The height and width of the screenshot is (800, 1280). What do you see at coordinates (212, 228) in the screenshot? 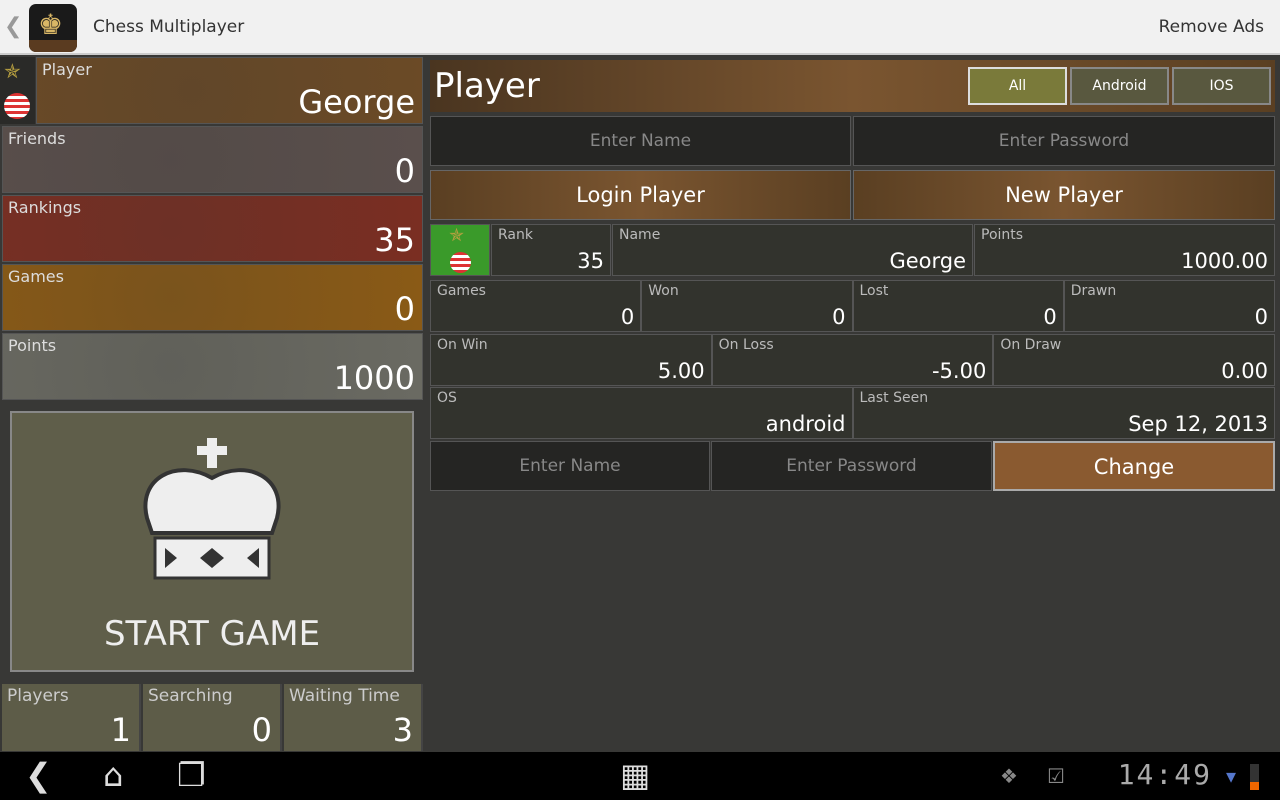
I see `stat-rankings: Rankings 35` at bounding box center [212, 228].